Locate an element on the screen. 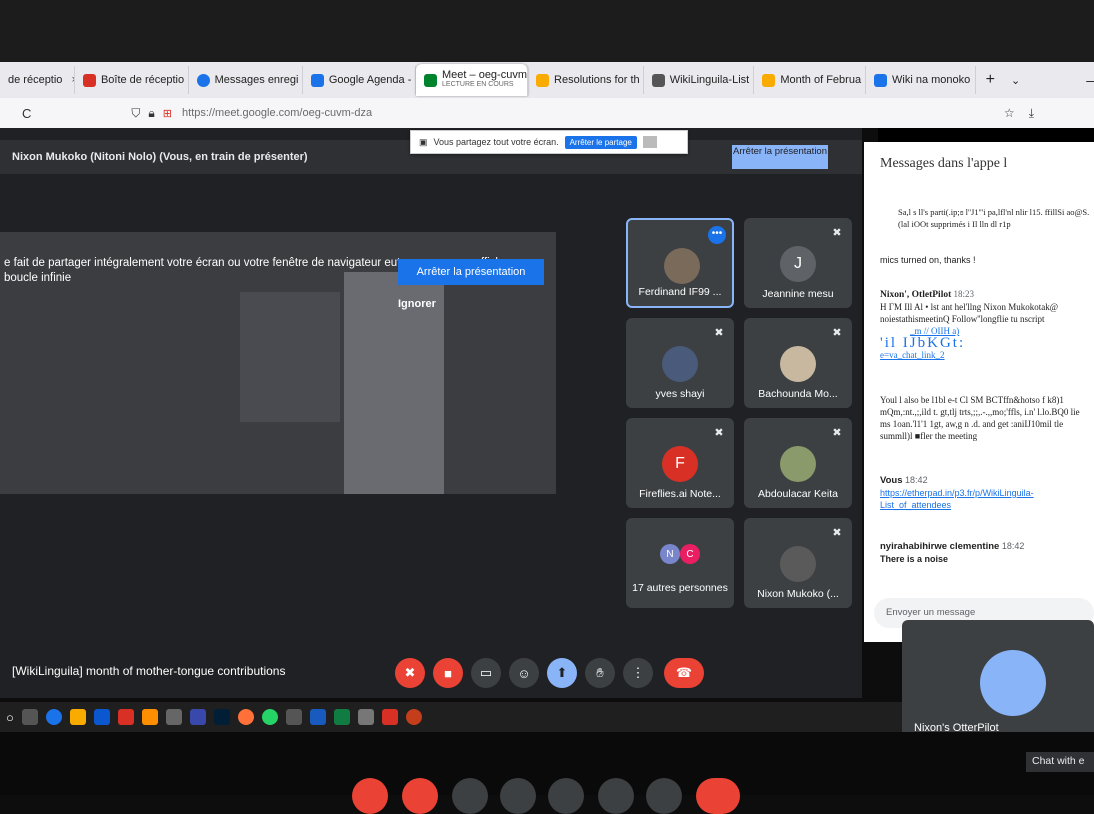 This screenshot has width=1094, height=814. tab-label: Google Agenda - is located at coordinates (370, 80).